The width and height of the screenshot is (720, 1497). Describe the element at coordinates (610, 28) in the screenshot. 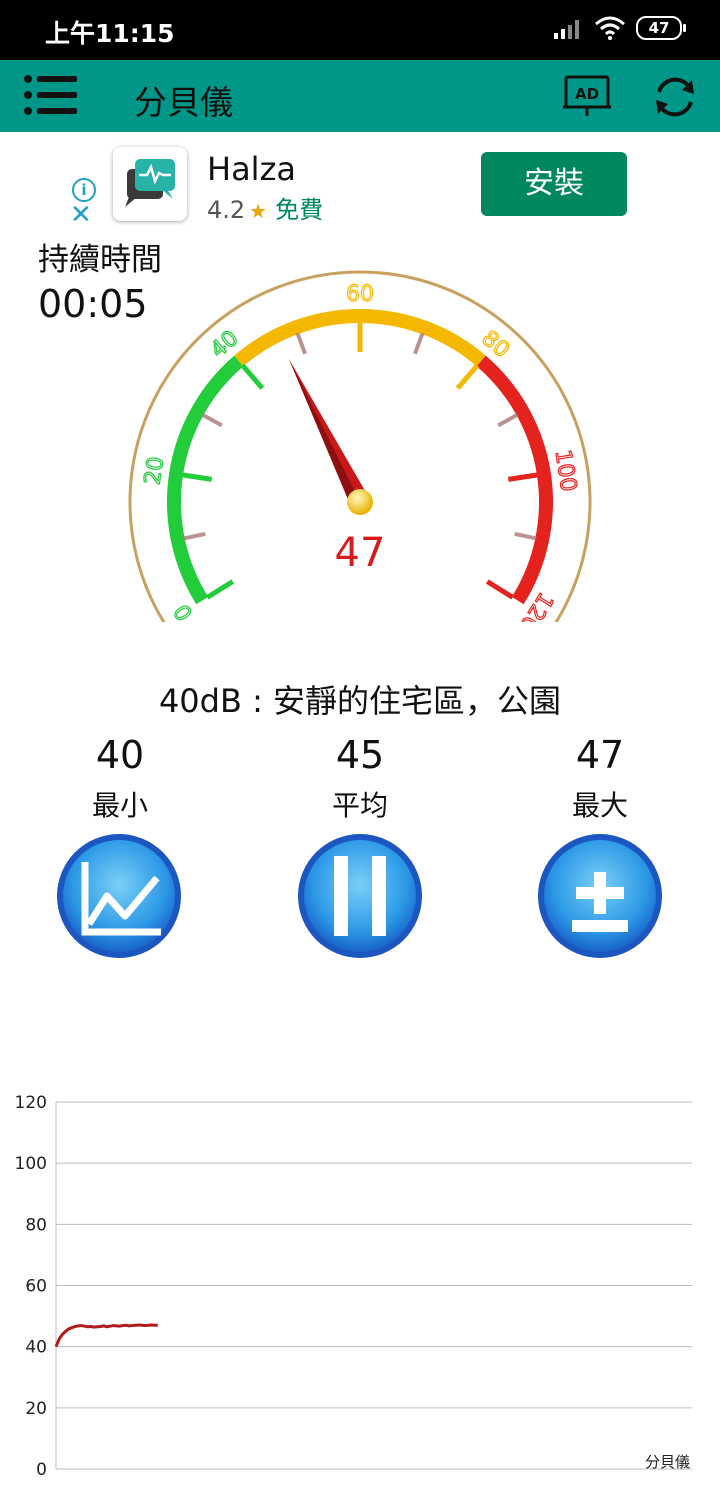

I see `wifi-icon` at that location.